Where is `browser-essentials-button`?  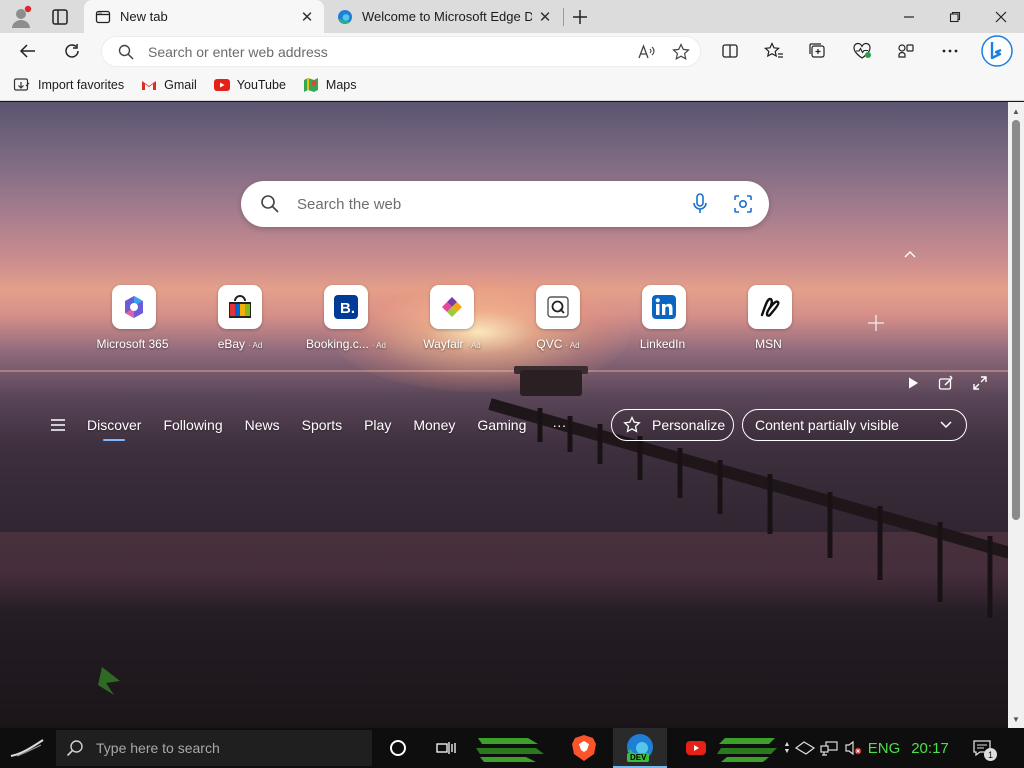 browser-essentials-button is located at coordinates (862, 51).